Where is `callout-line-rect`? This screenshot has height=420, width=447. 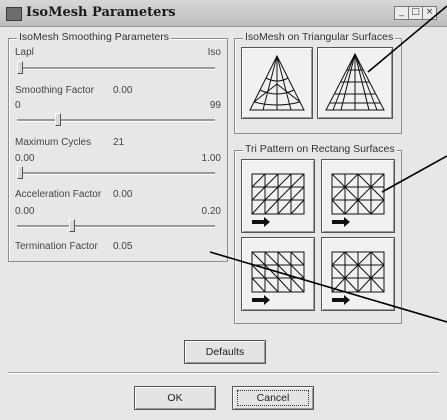
callout-line-rect is located at coordinates (414, 174).